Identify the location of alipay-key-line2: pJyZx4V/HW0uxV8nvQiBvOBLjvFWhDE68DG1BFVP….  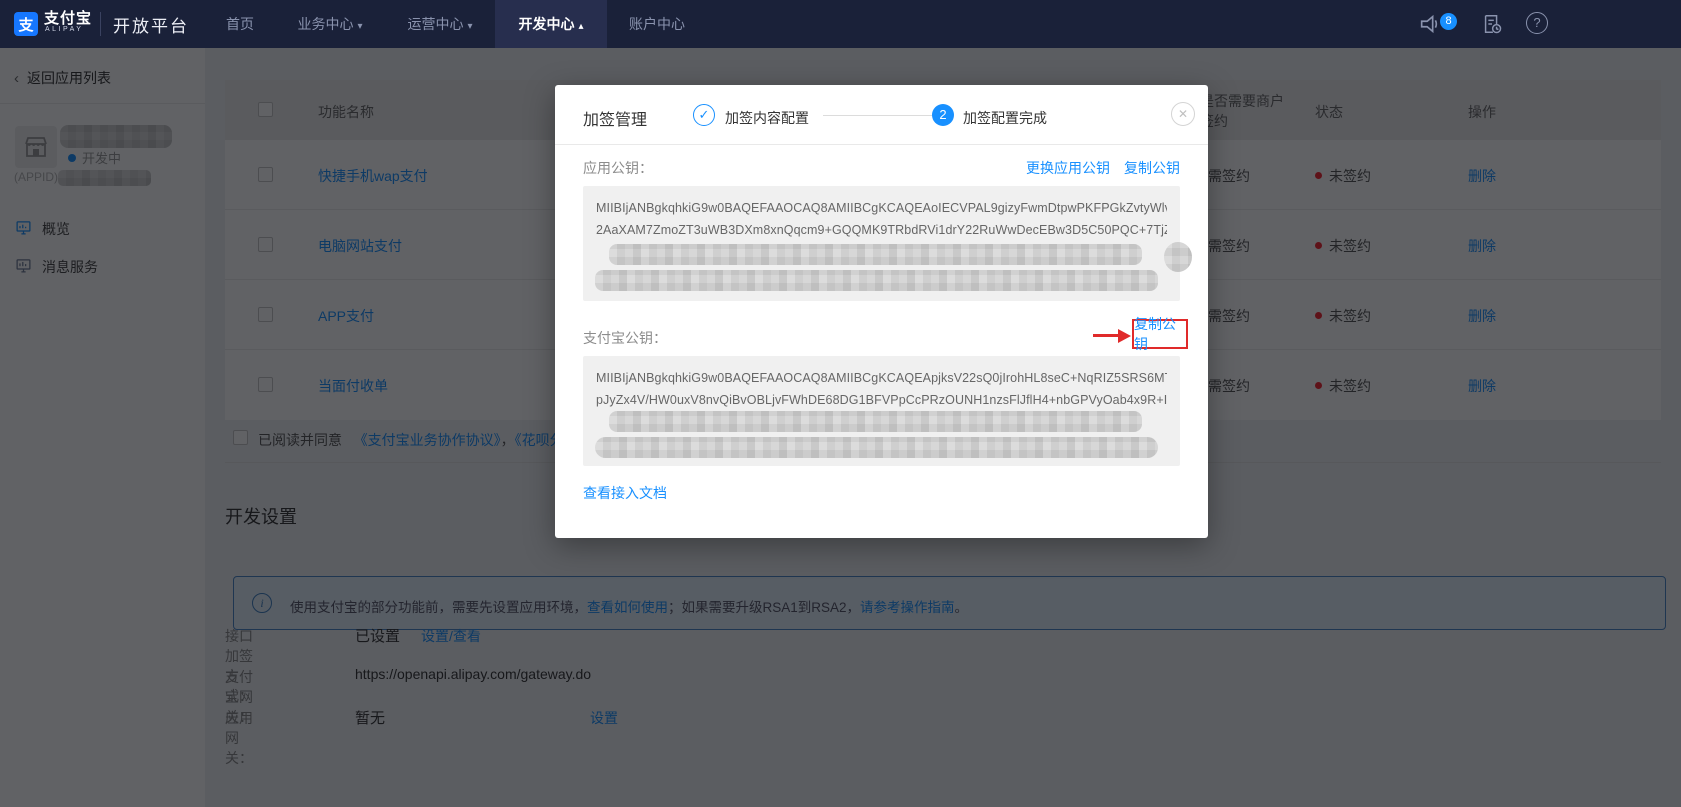
(881, 400).